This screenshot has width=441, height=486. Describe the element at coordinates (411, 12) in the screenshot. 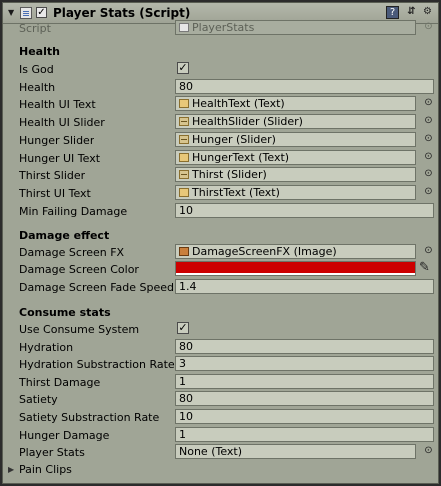

I see `preset-icon: ⇵` at that location.